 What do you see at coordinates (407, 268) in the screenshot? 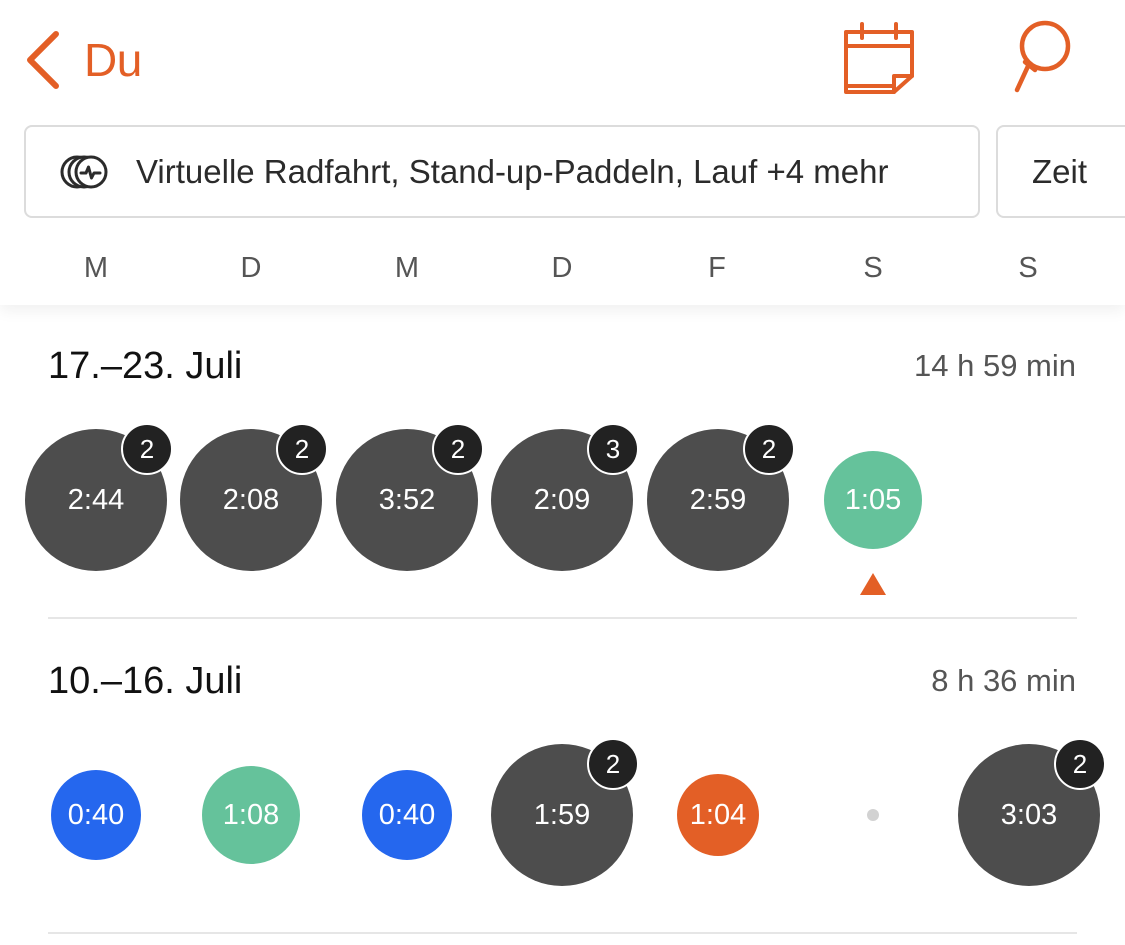
I see `weekday-wednesday: M` at bounding box center [407, 268].